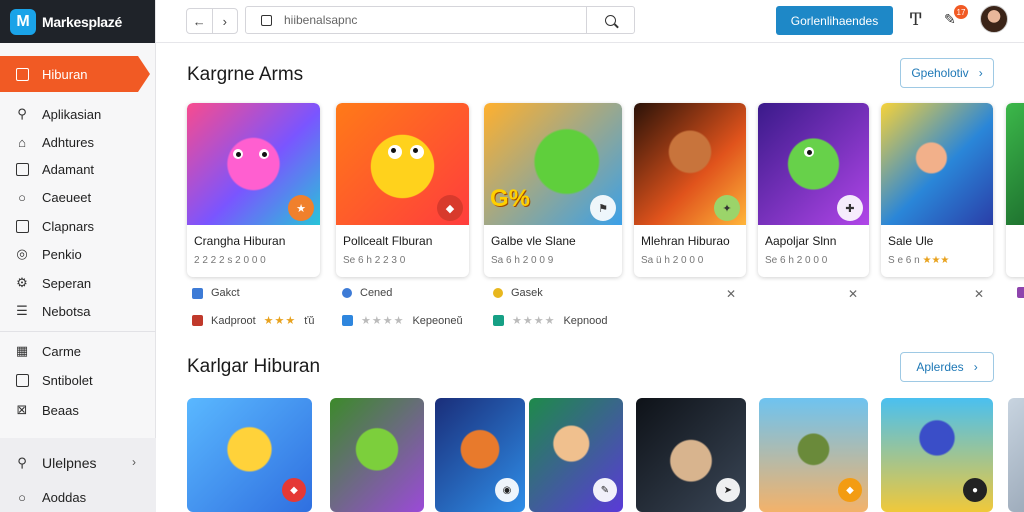  I want to click on gear-icon: ⚙, so click(22, 282).